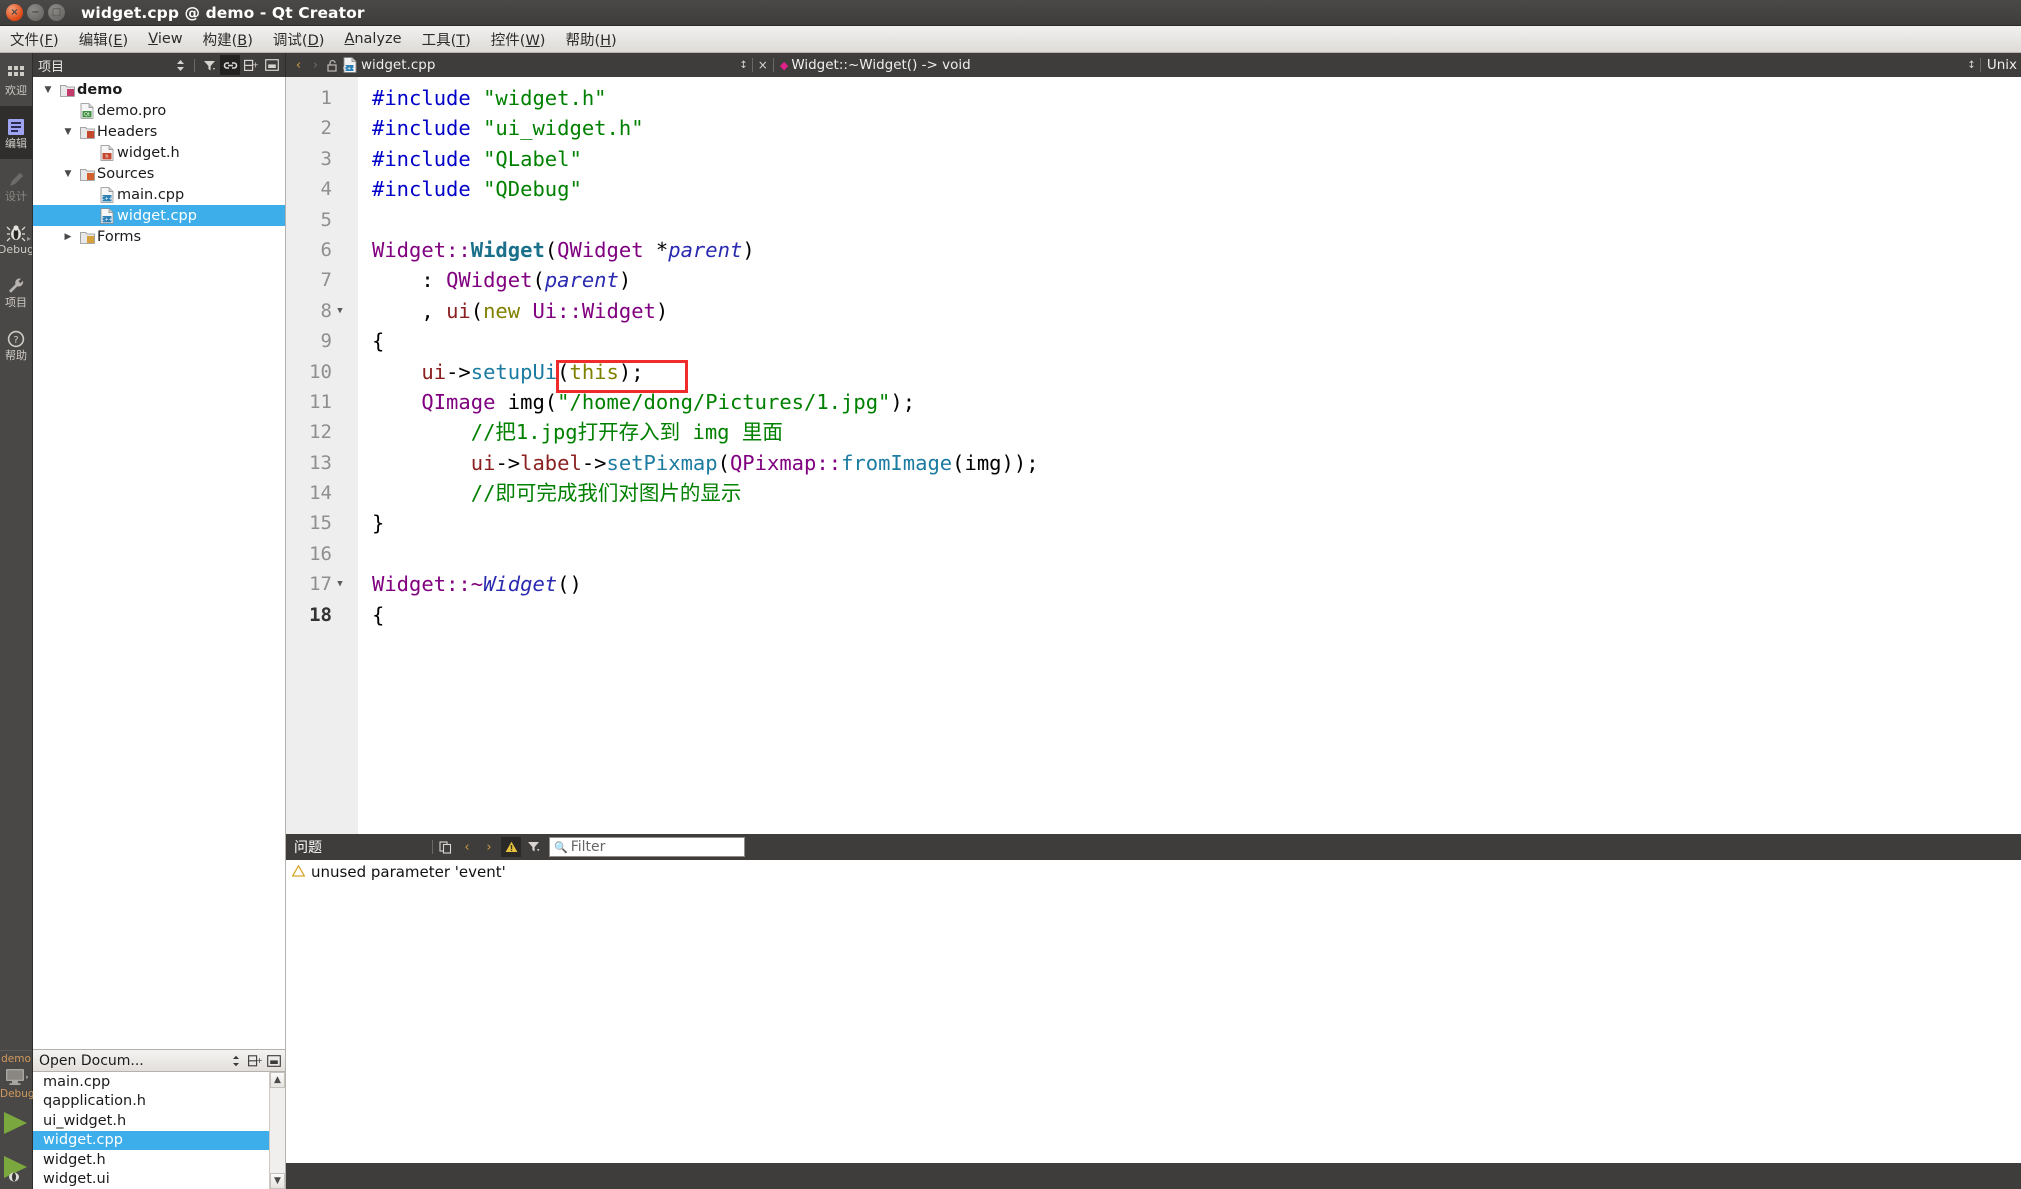  What do you see at coordinates (315, 65) in the screenshot?
I see `nav-forward-button: ›` at bounding box center [315, 65].